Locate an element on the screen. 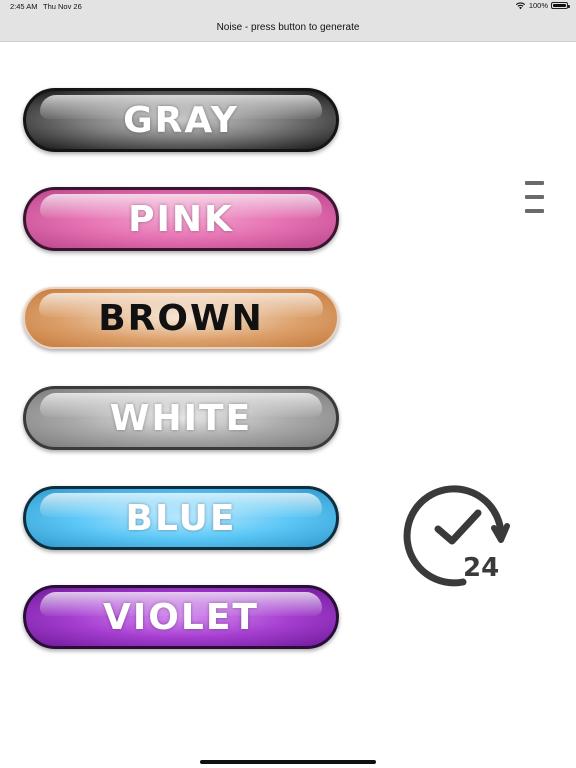 Image resolution: width=576 pixels, height=768 pixels. status-right: 100% is located at coordinates (542, 5).